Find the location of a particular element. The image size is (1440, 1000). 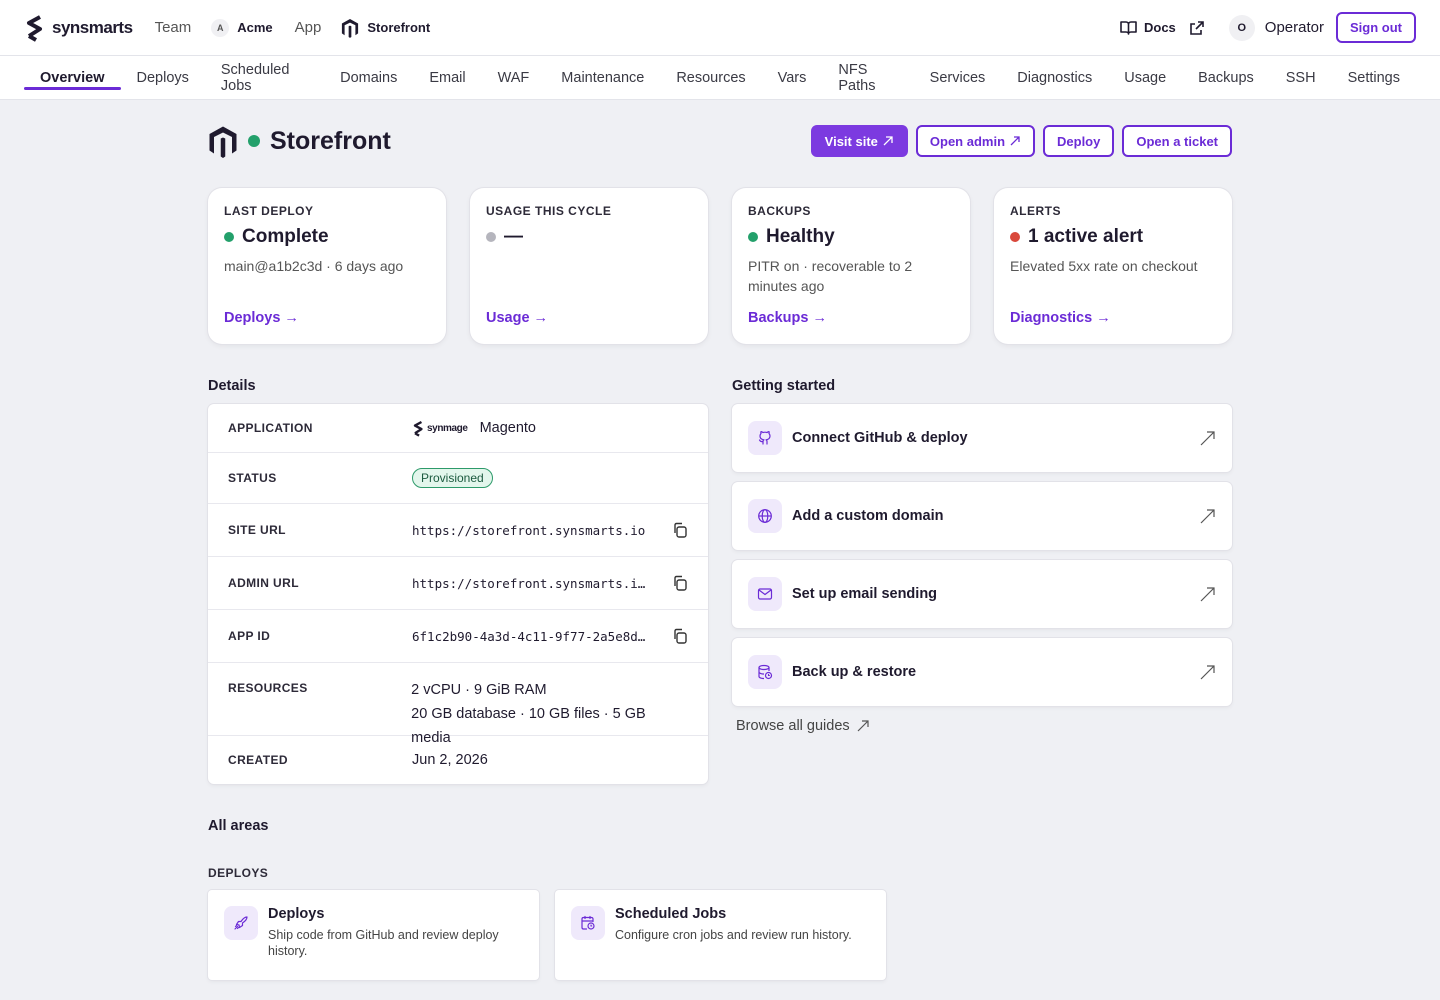

tab-domains: Domains is located at coordinates (368, 77).